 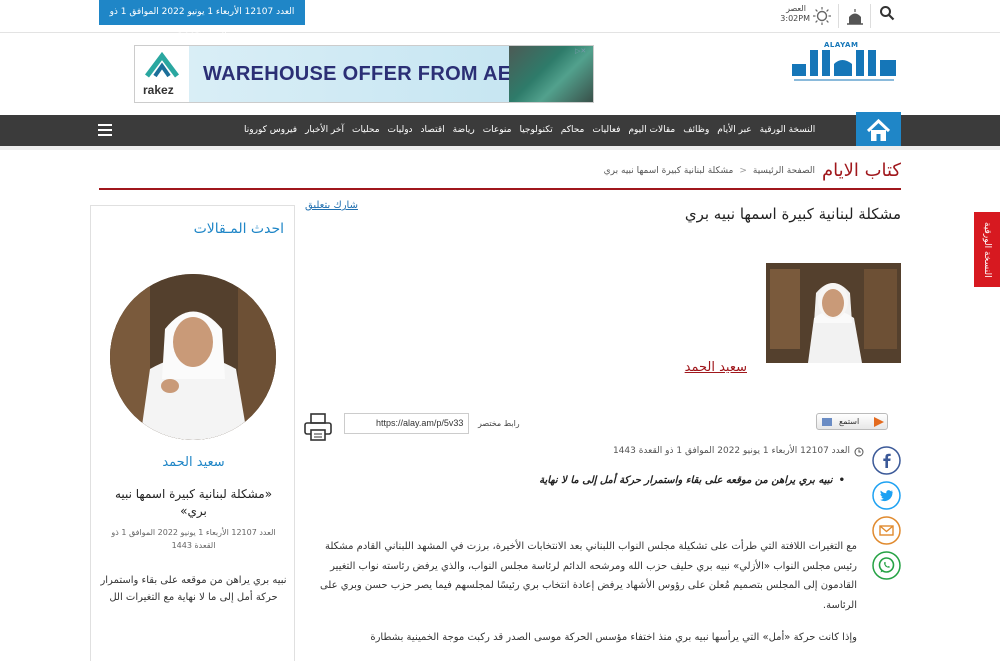 What do you see at coordinates (795, 18) in the screenshot?
I see `prayer-clock: 3:02PM` at bounding box center [795, 18].